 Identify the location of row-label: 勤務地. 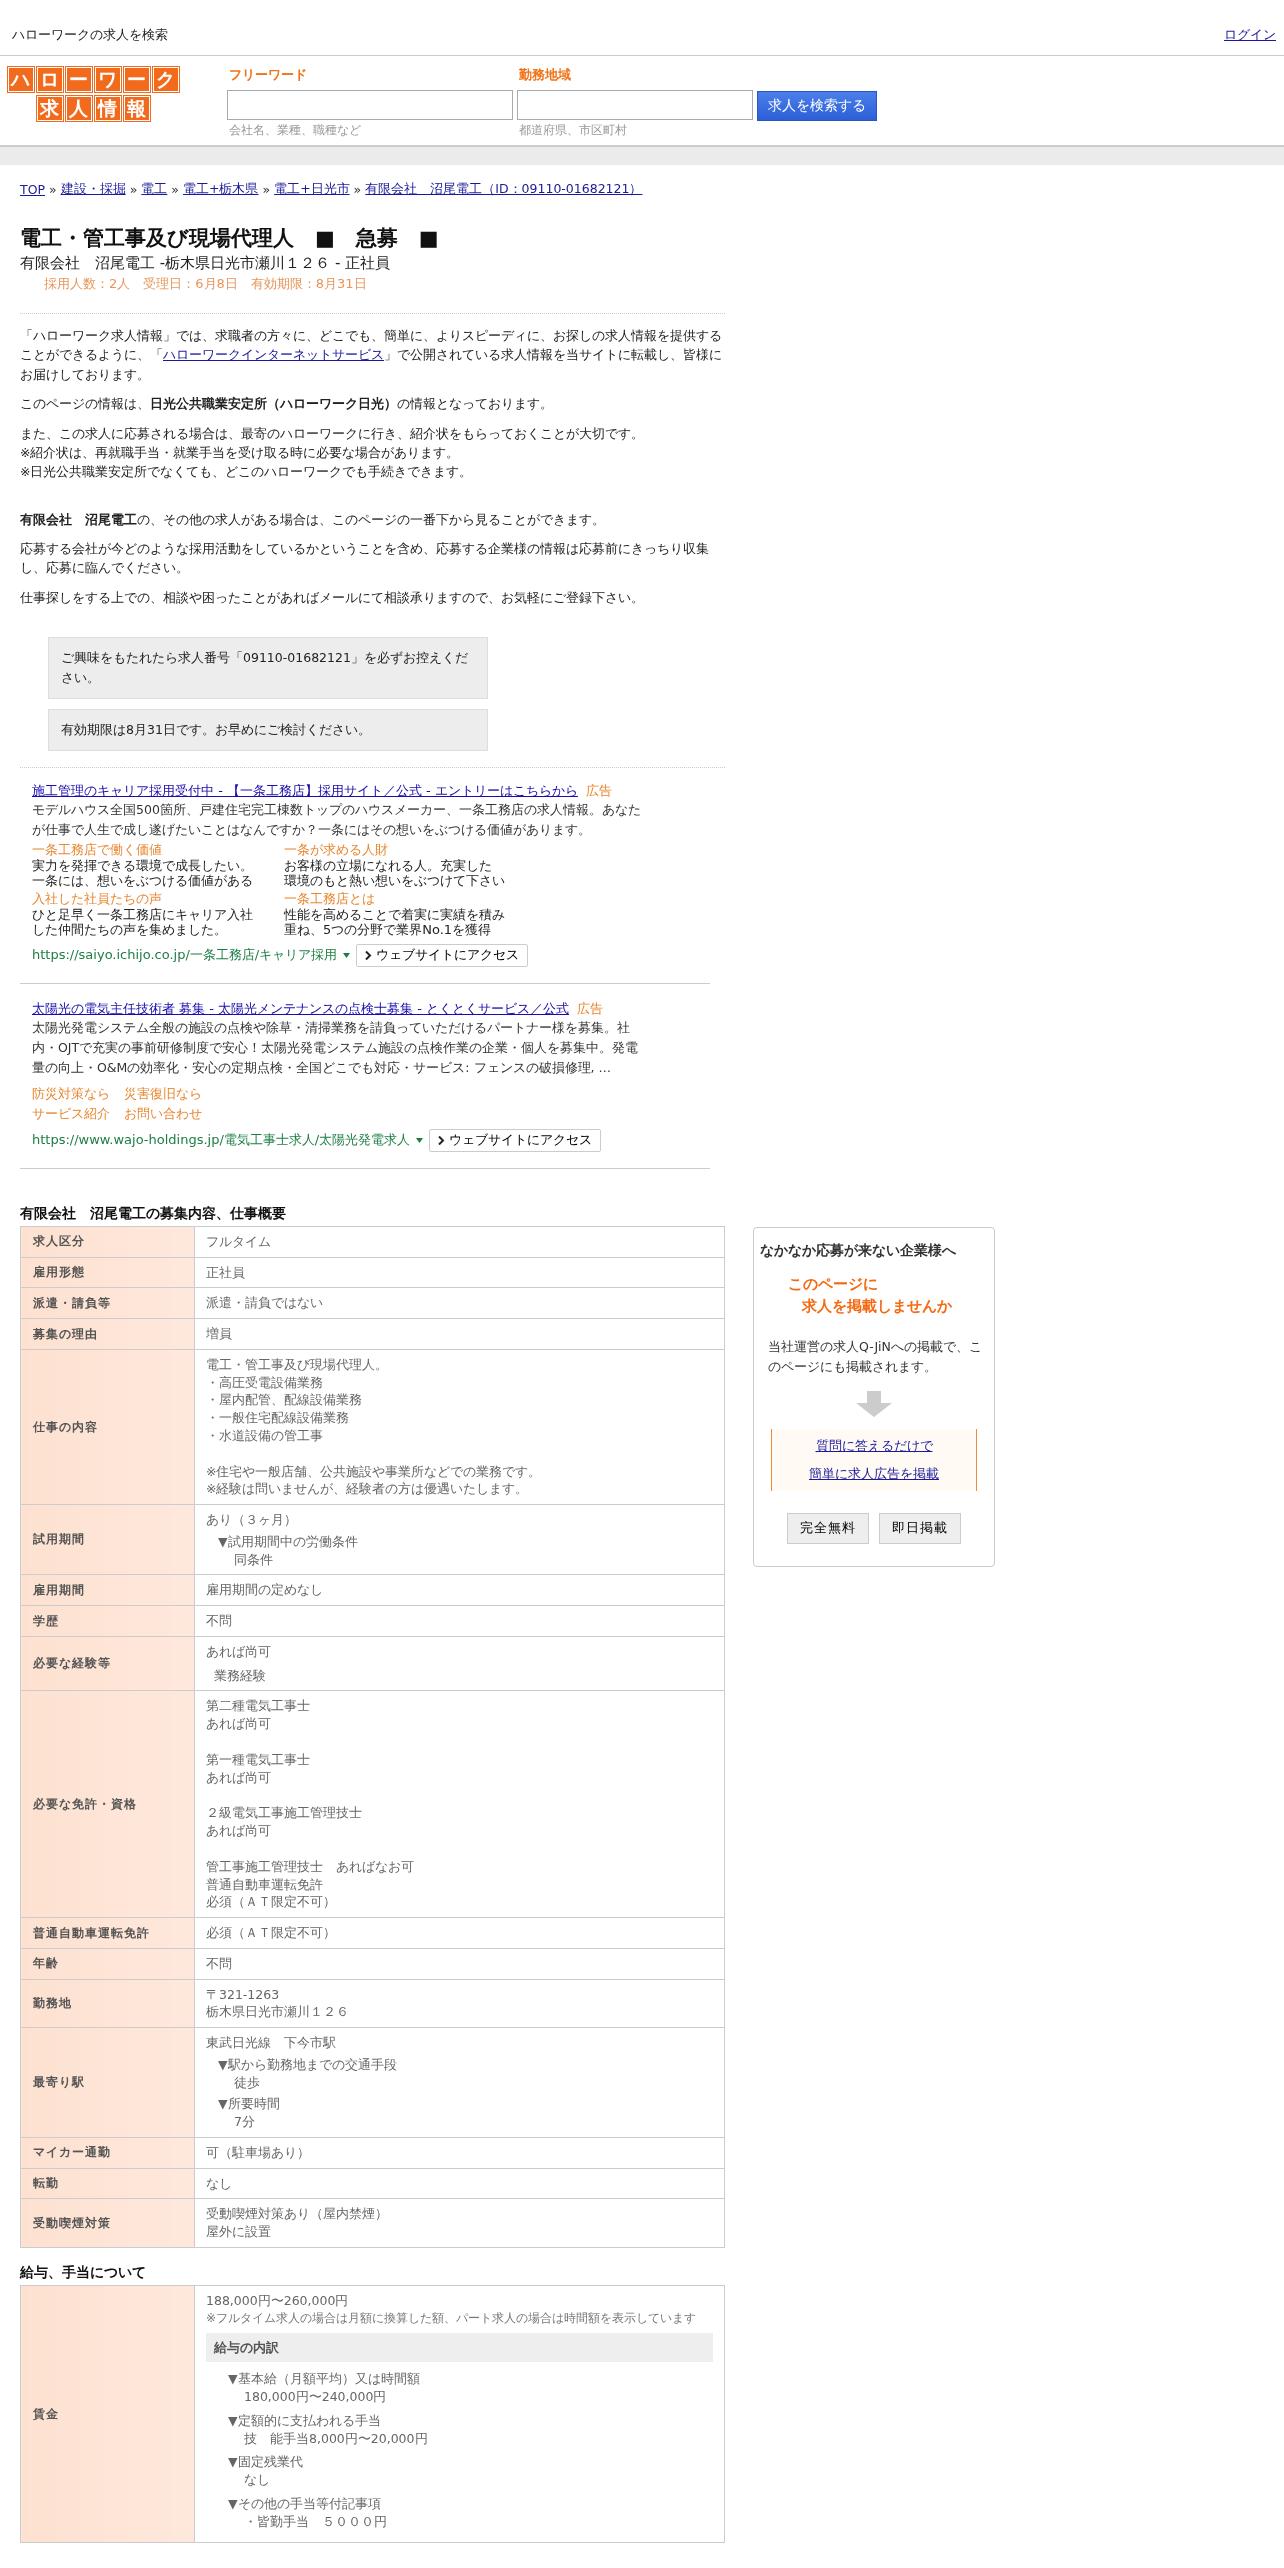
(107, 2003).